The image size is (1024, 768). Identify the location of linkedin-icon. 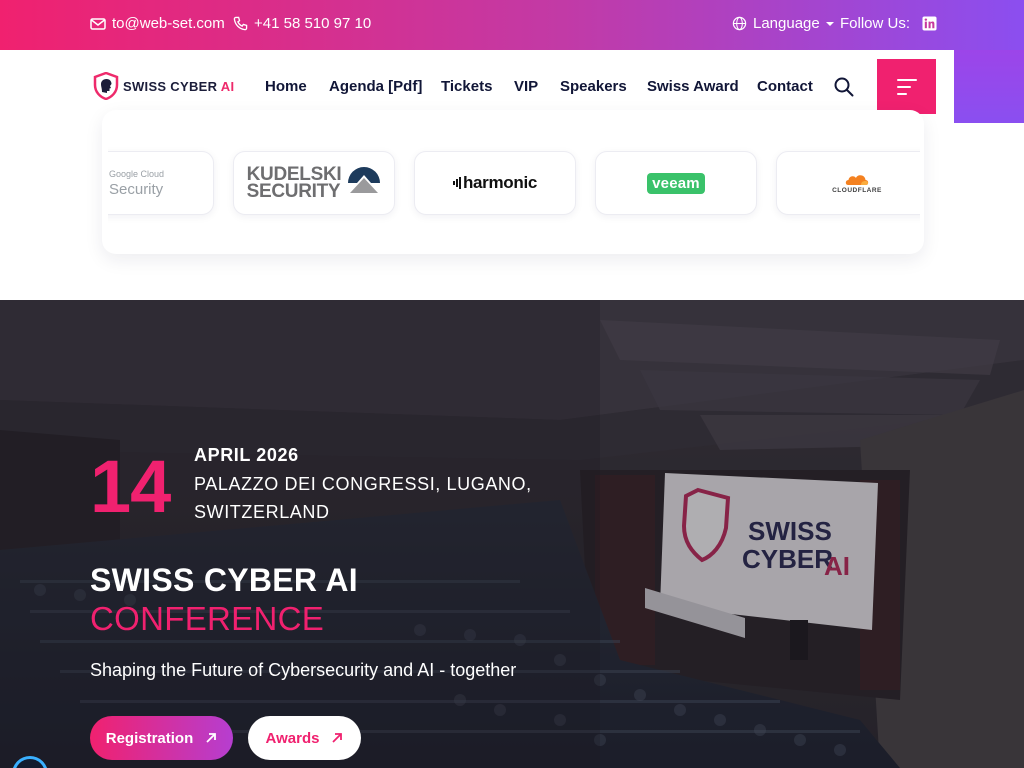
(929, 23).